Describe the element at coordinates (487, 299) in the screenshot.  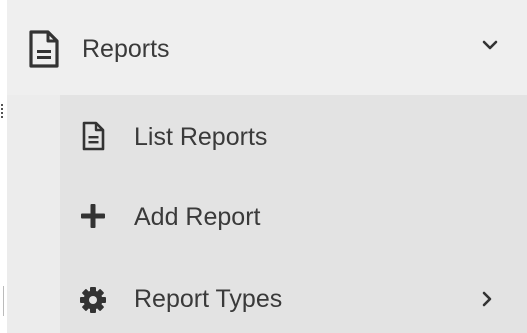
I see `chevron-right-icon` at that location.